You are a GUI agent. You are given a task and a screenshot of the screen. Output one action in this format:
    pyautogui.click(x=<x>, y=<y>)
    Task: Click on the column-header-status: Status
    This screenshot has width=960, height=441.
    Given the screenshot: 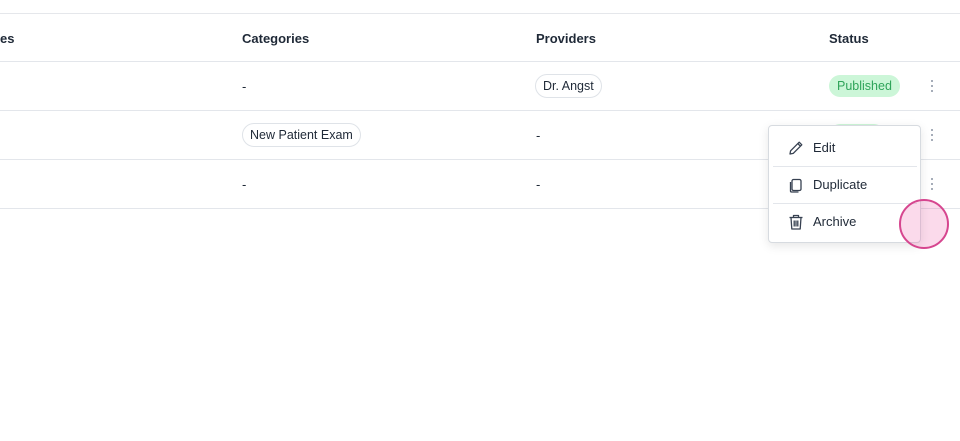 What is the action you would take?
    pyautogui.click(x=849, y=38)
    